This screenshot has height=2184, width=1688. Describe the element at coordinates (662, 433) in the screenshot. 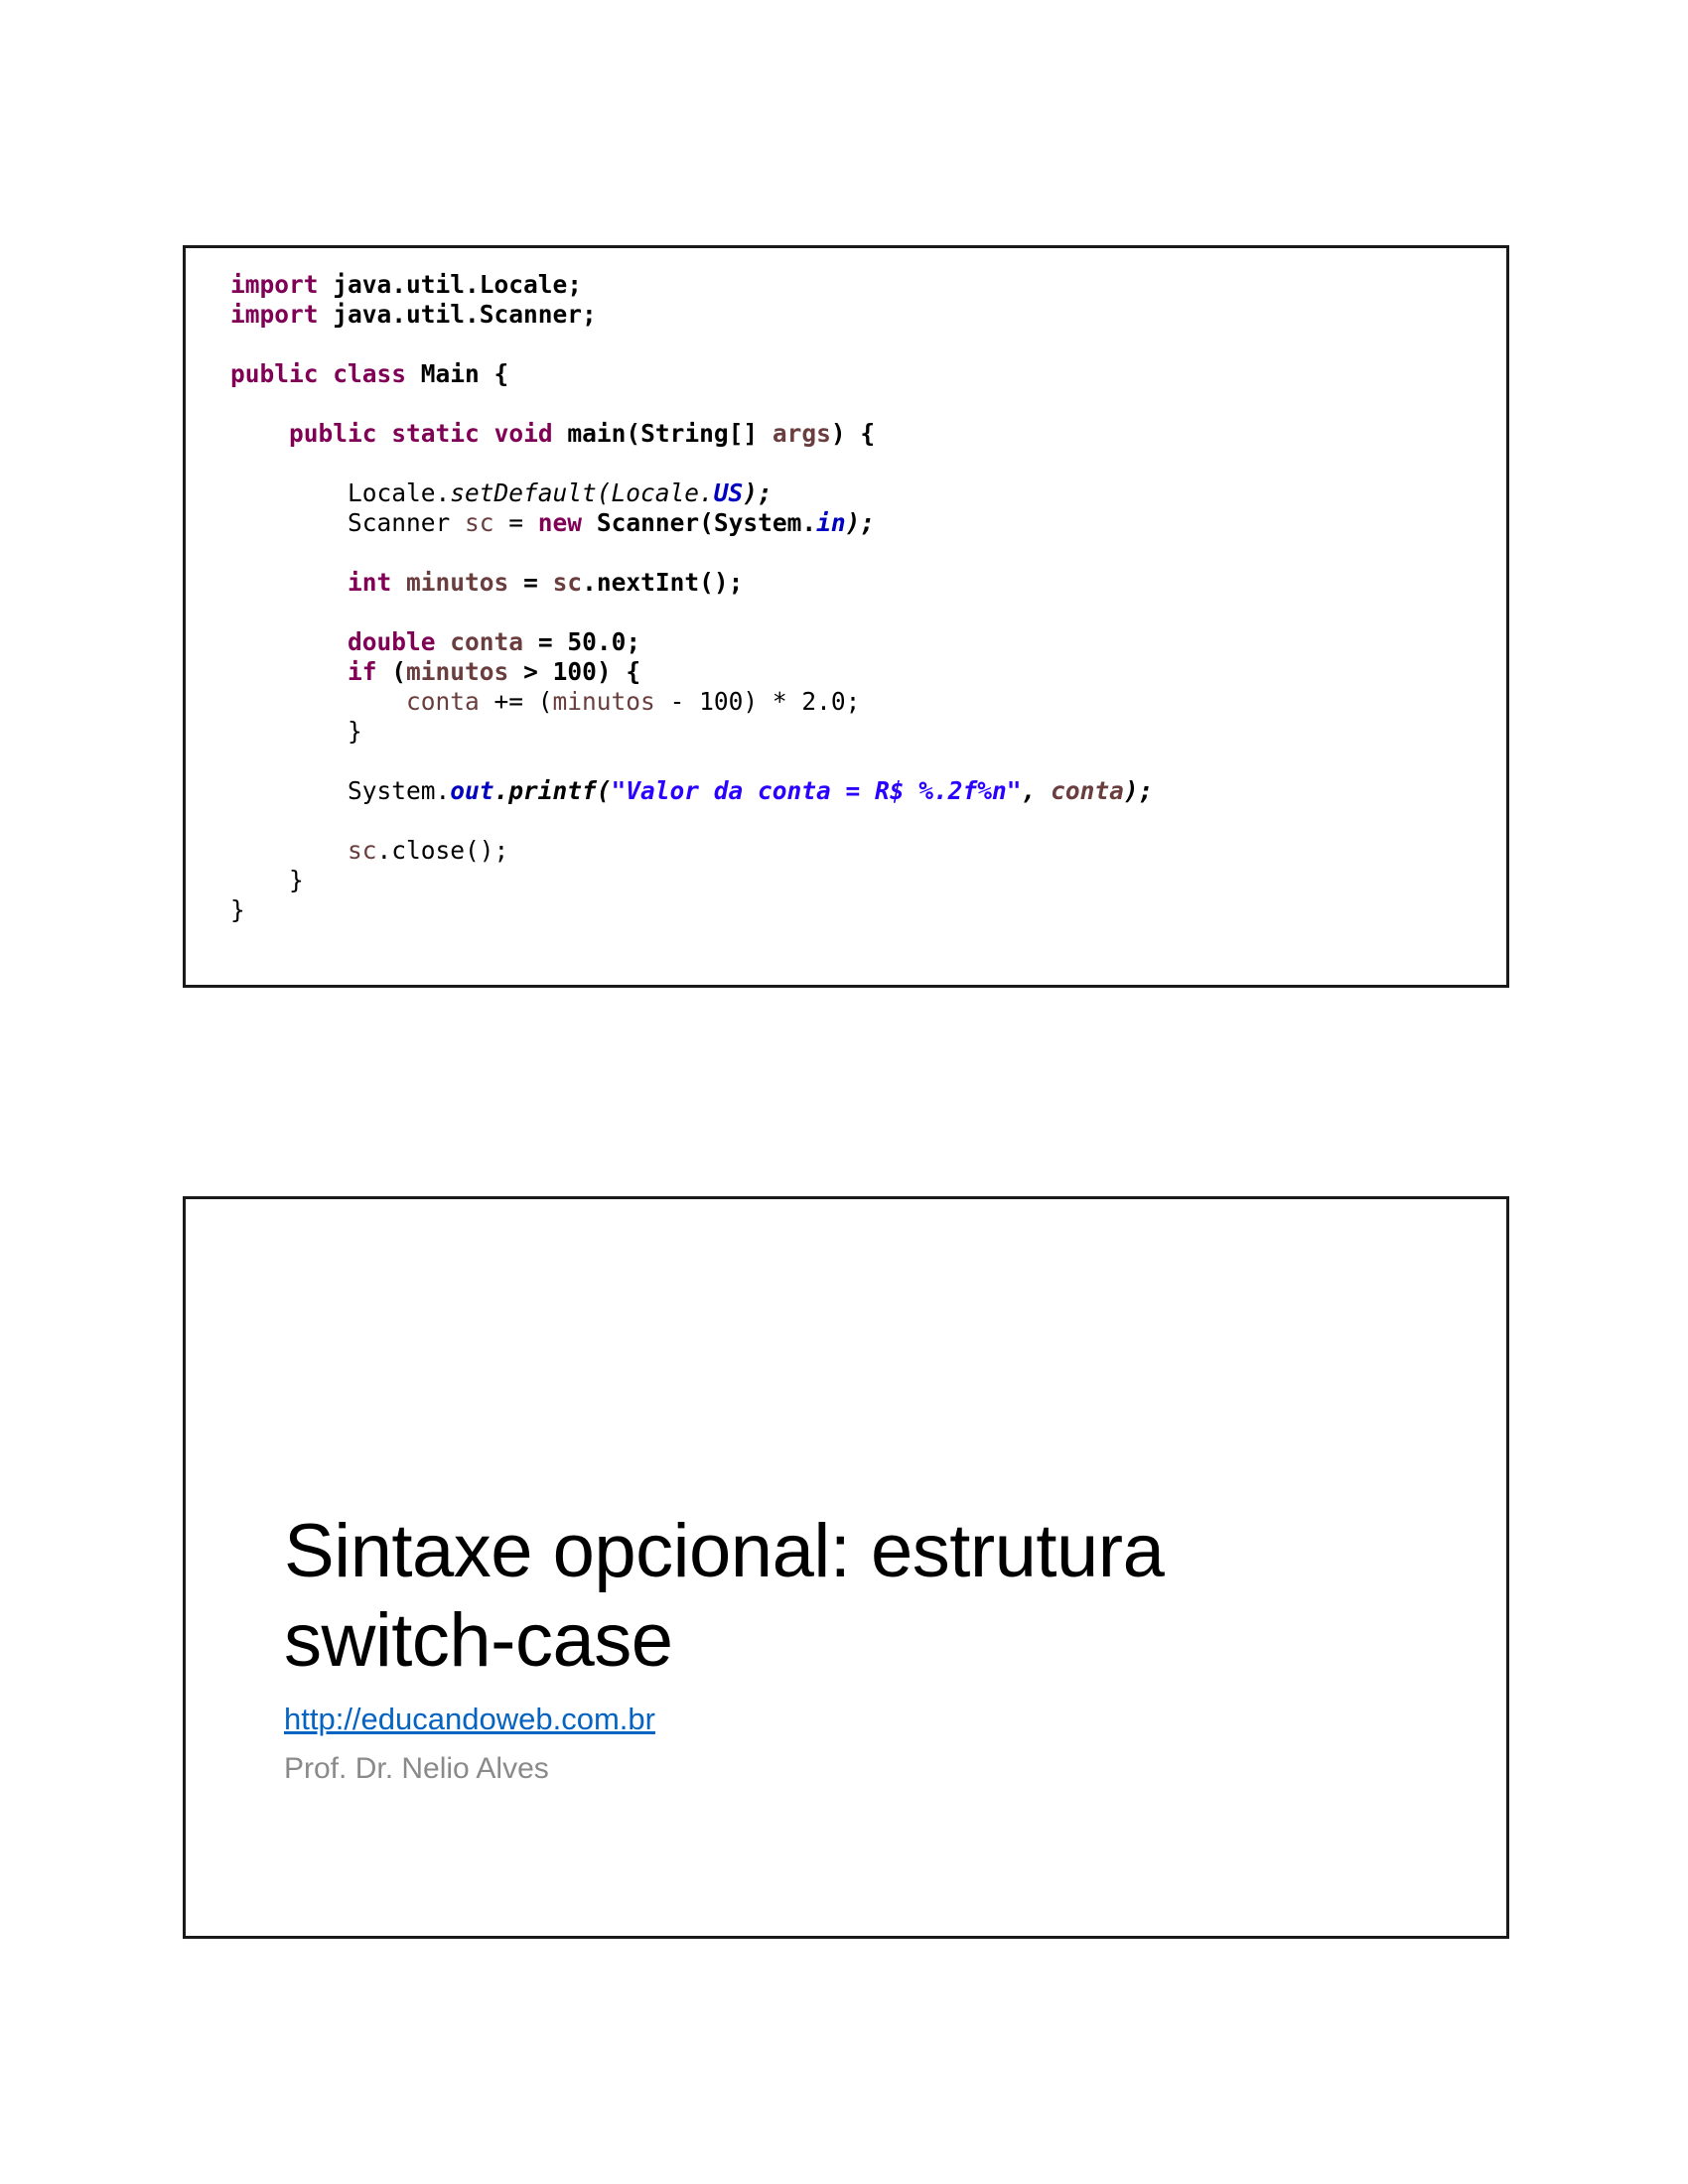

I see `code-token: main(String[]` at that location.